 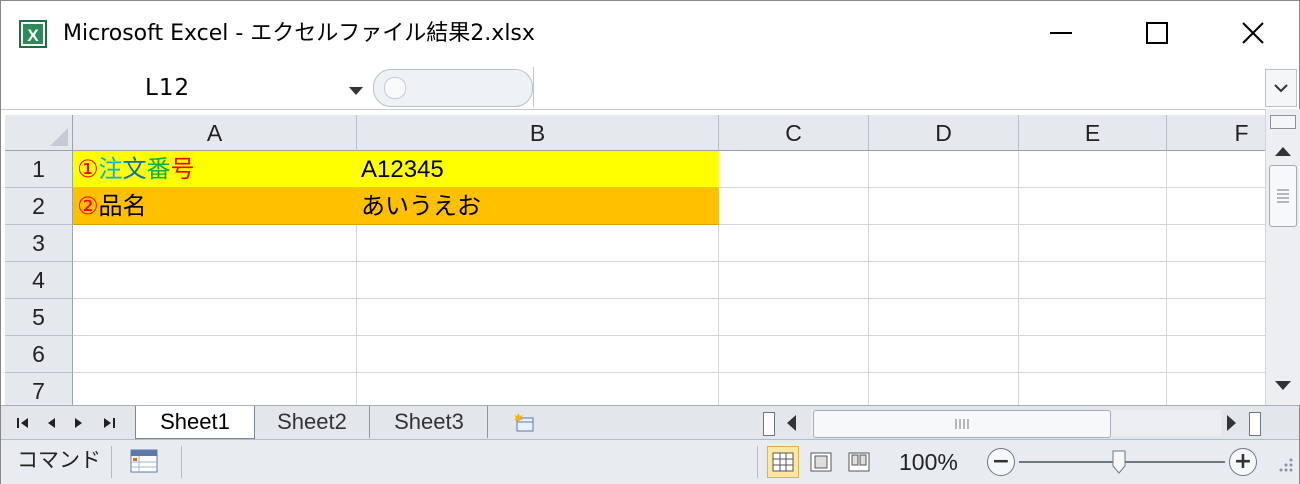 I want to click on row-header-5: 5, so click(x=39, y=317).